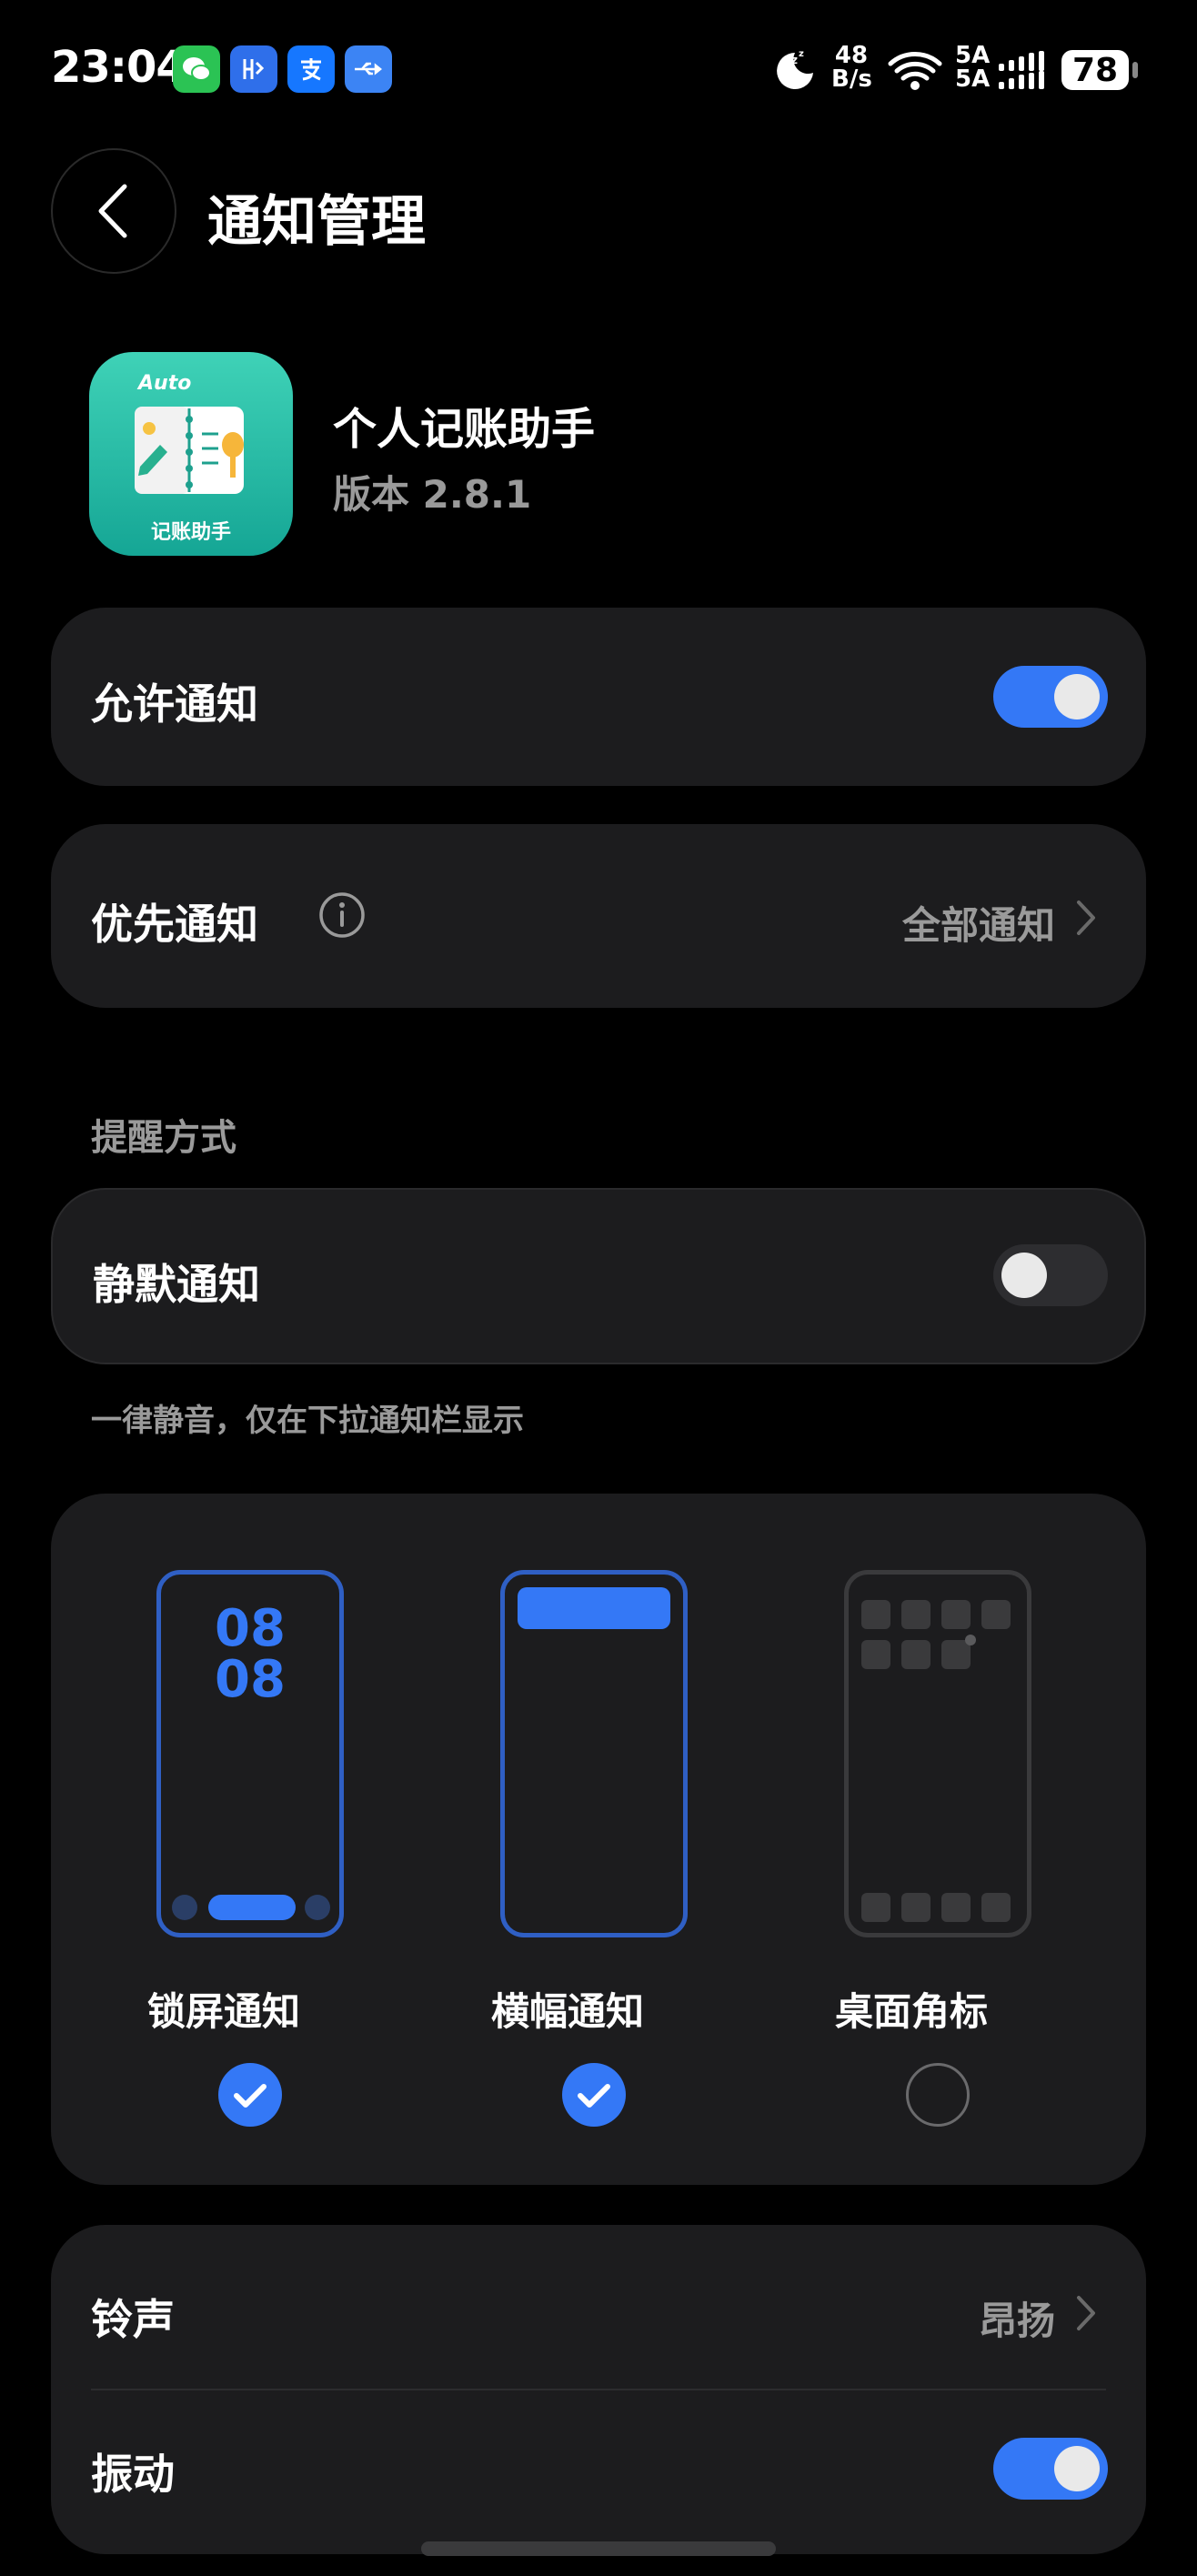  I want to click on home-indicator, so click(598, 2548).